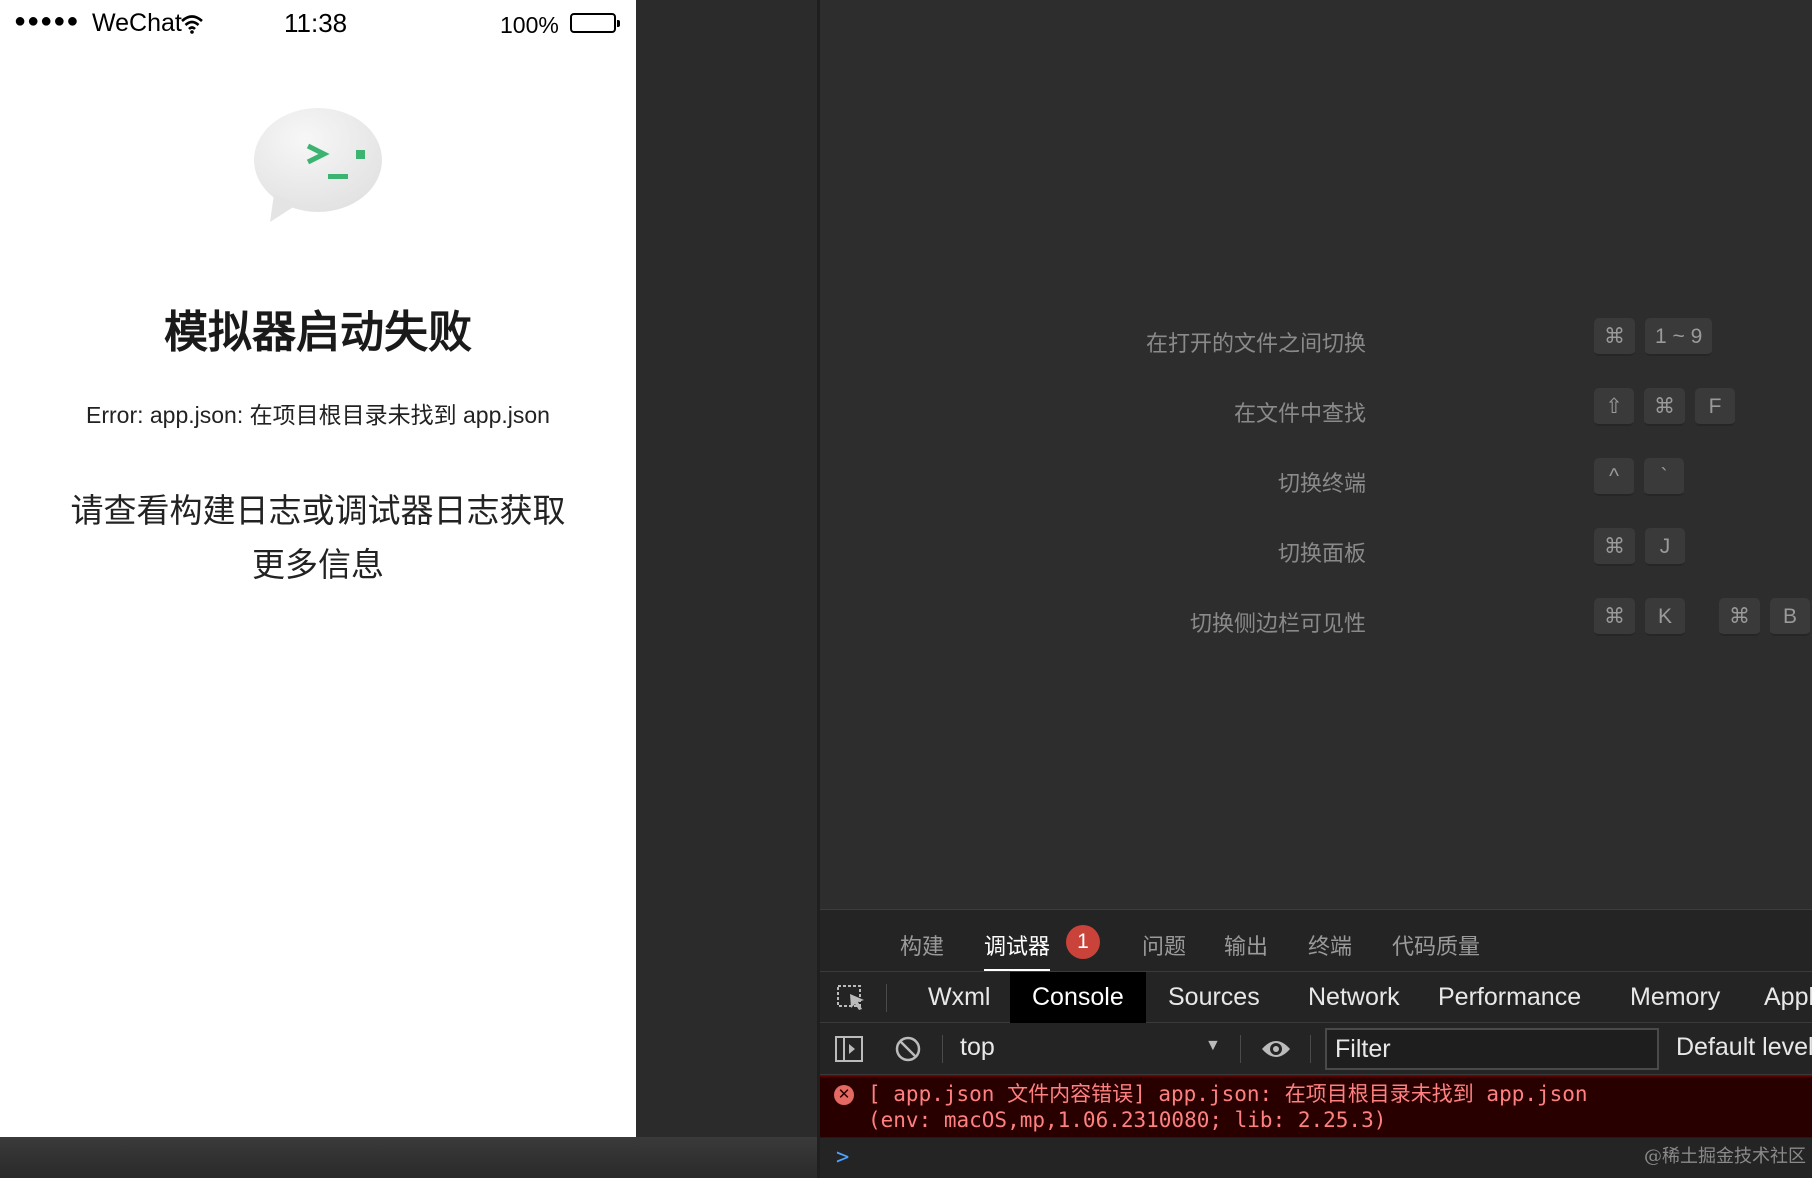 Image resolution: width=1812 pixels, height=1178 pixels. I want to click on shortcut-label: 在打开的文件之间切换, so click(1255, 344).